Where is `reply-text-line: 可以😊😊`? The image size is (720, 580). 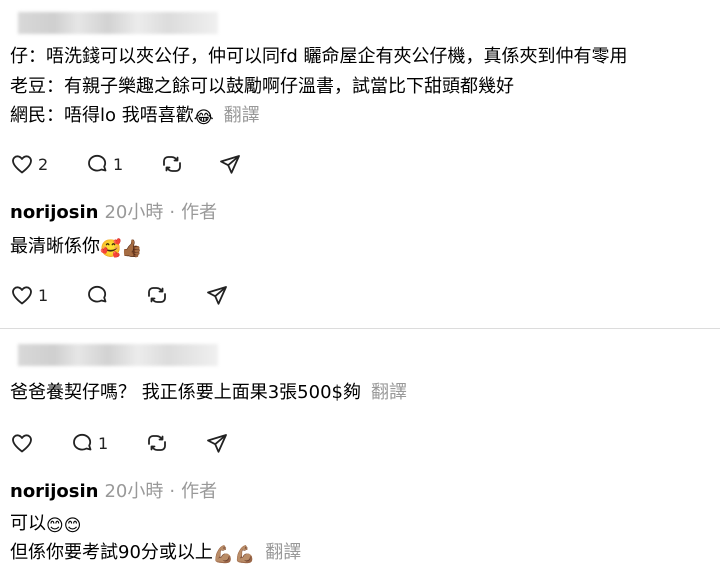
reply-text-line: 可以😊😊 is located at coordinates (45, 524).